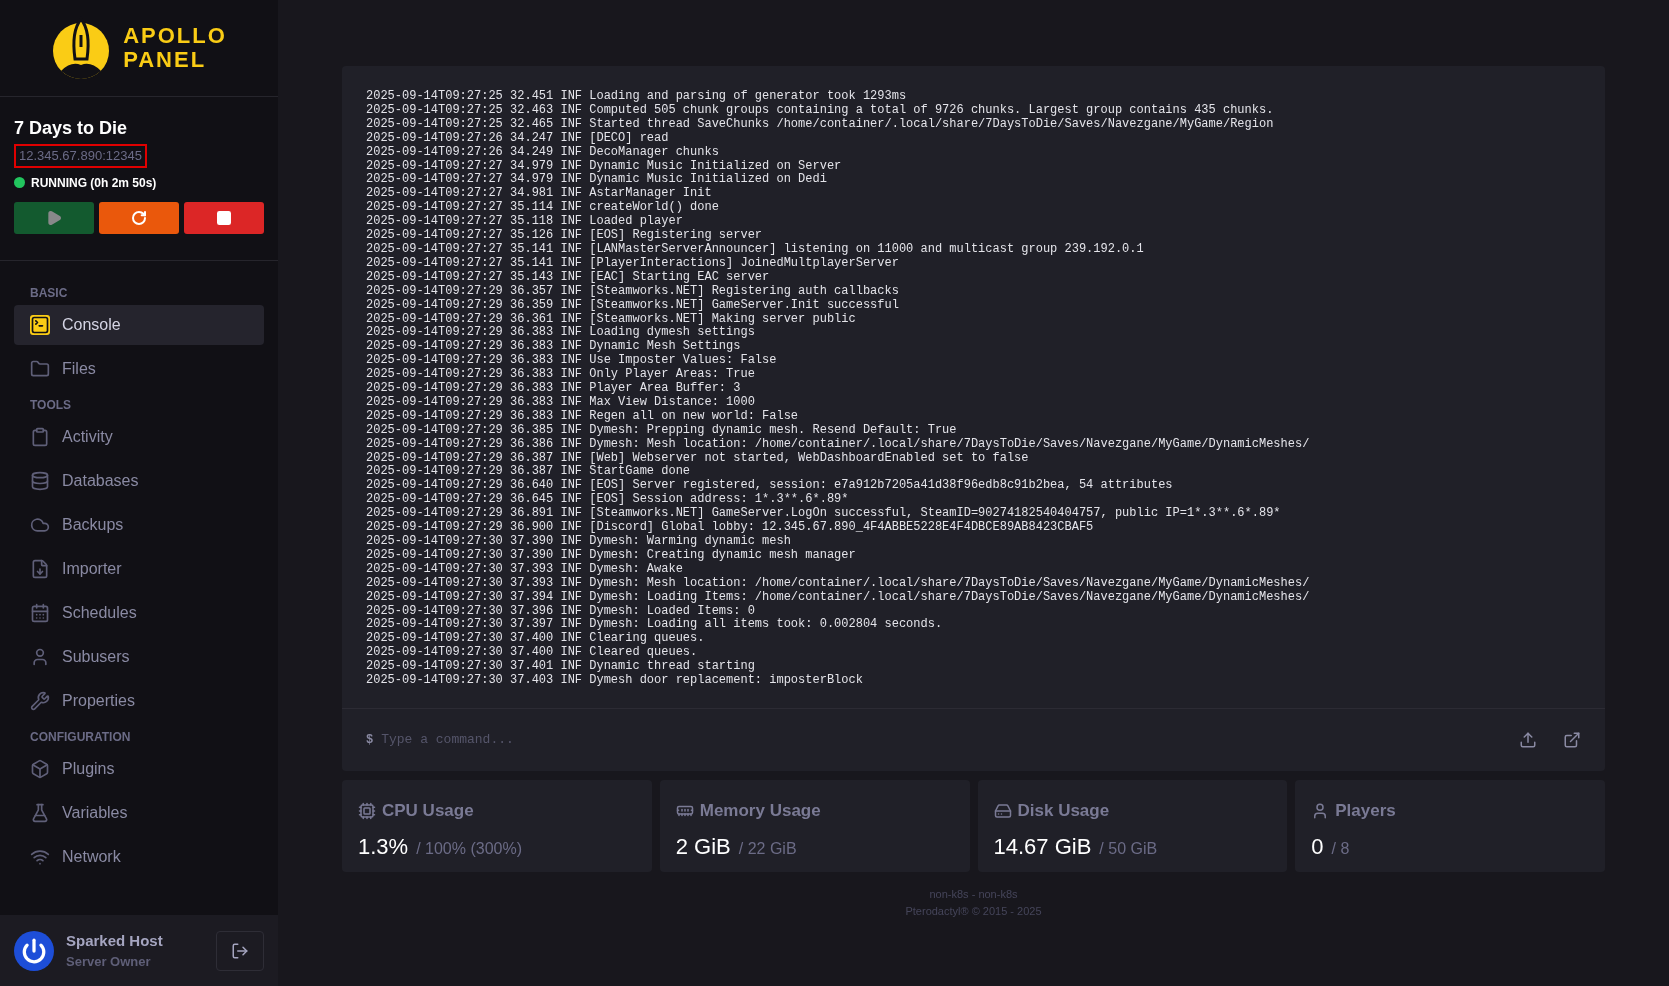 Image resolution: width=1669 pixels, height=986 pixels. What do you see at coordinates (604, 166) in the screenshot?
I see `log-line: 2025-09-14T09:27:27 34.979 INF Dynamic Music Initialized on Server` at bounding box center [604, 166].